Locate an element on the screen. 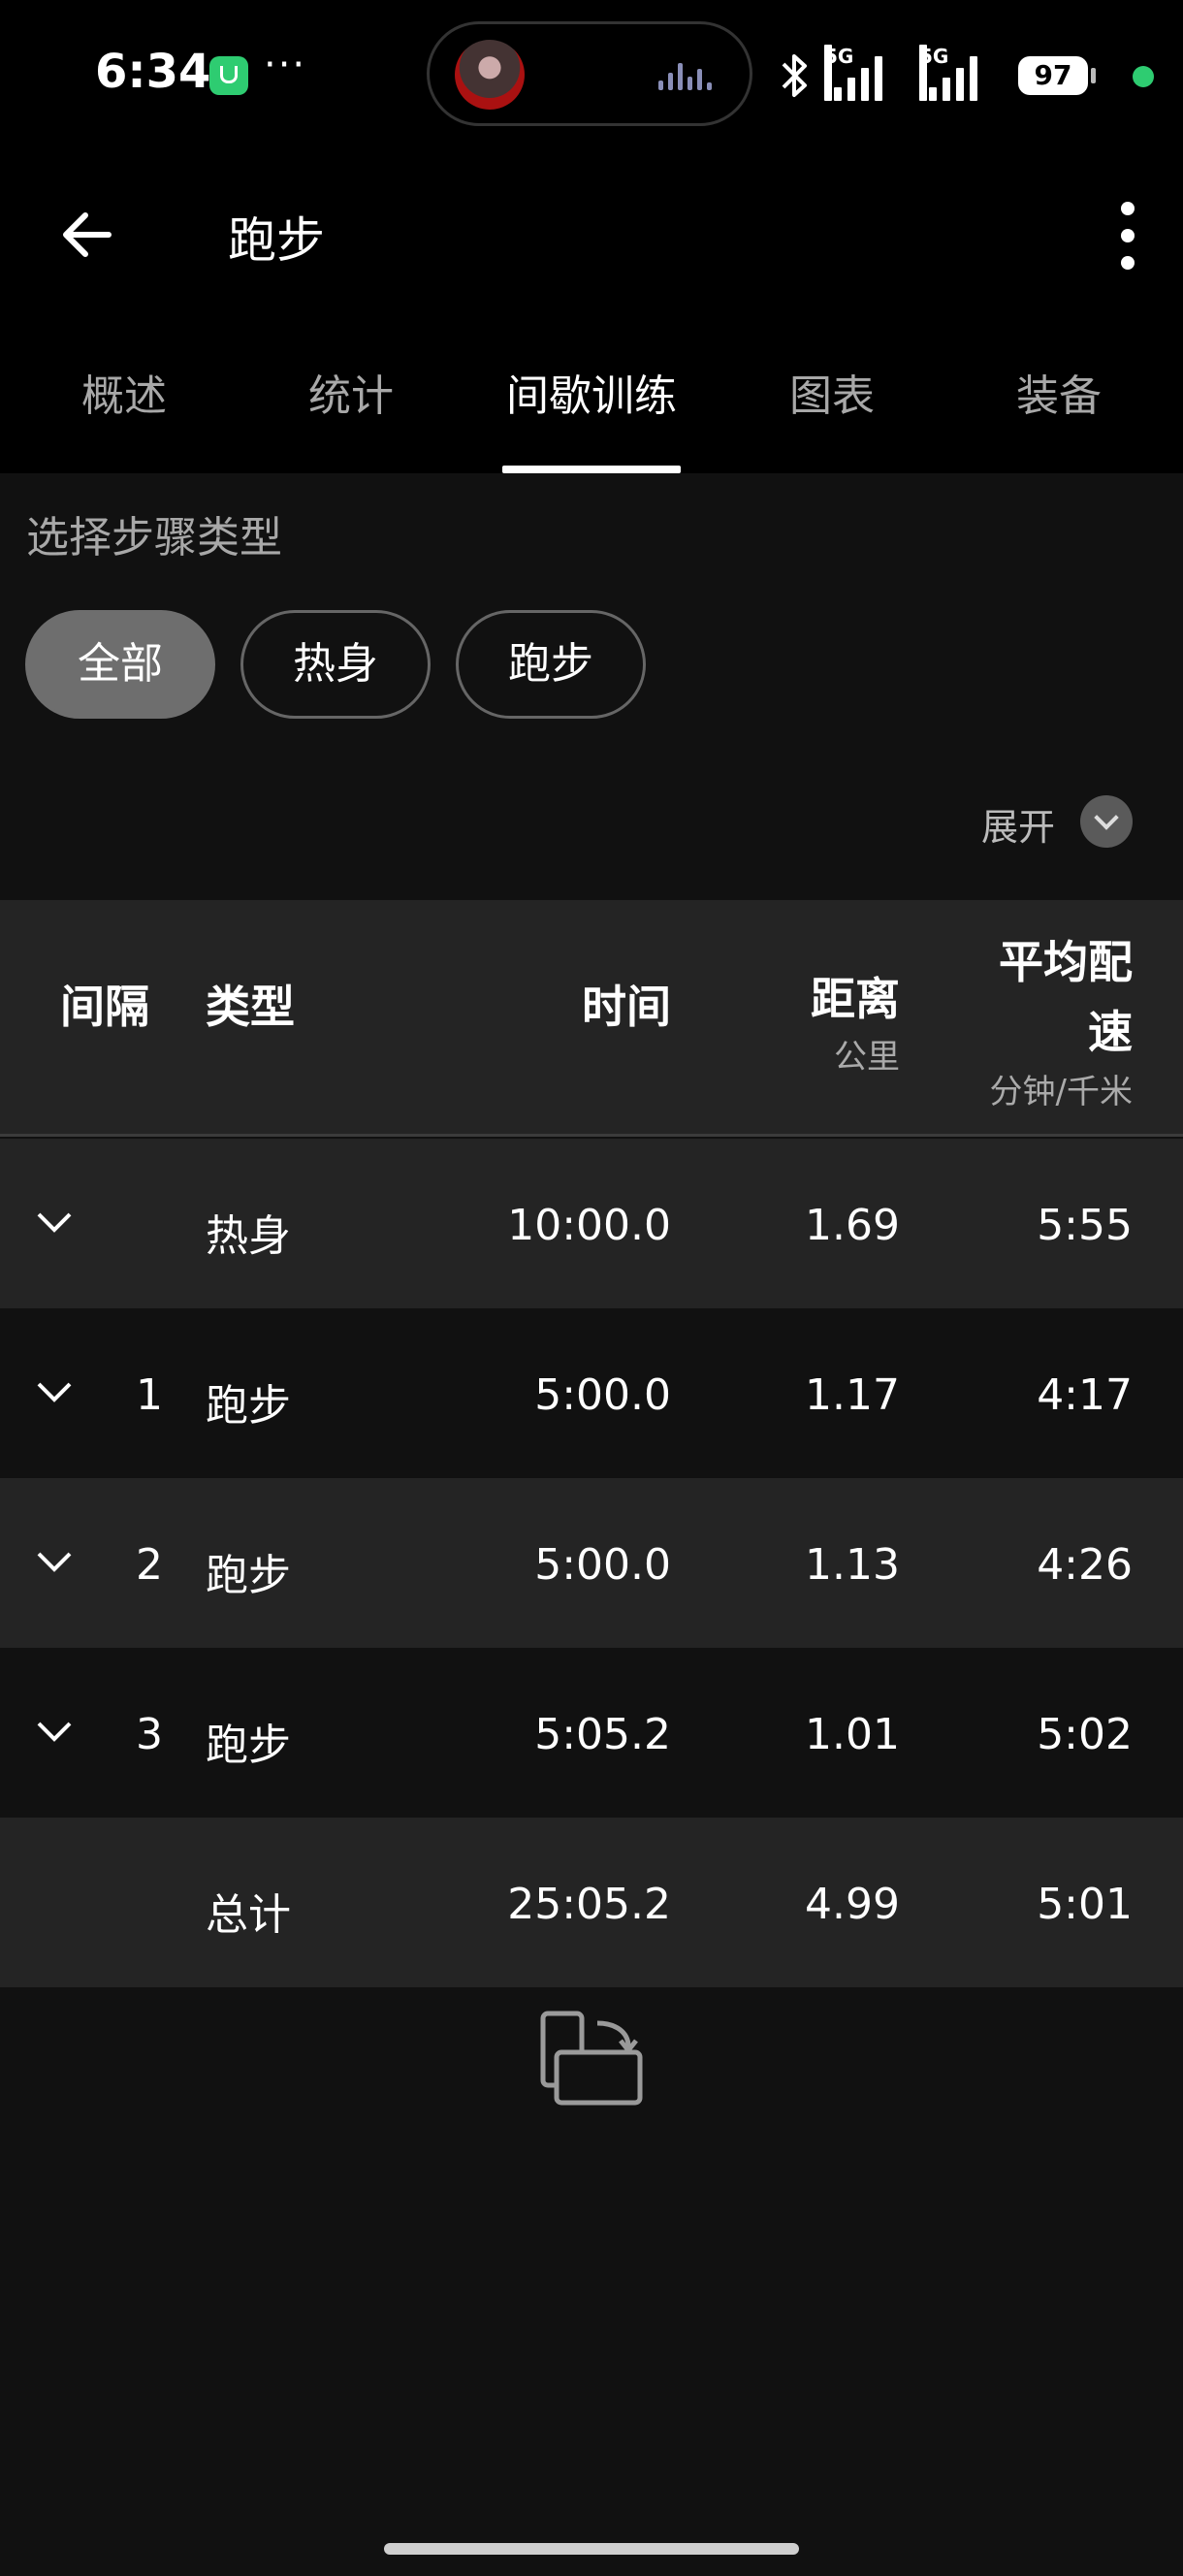  tab-overview: 概述 is located at coordinates (124, 392).